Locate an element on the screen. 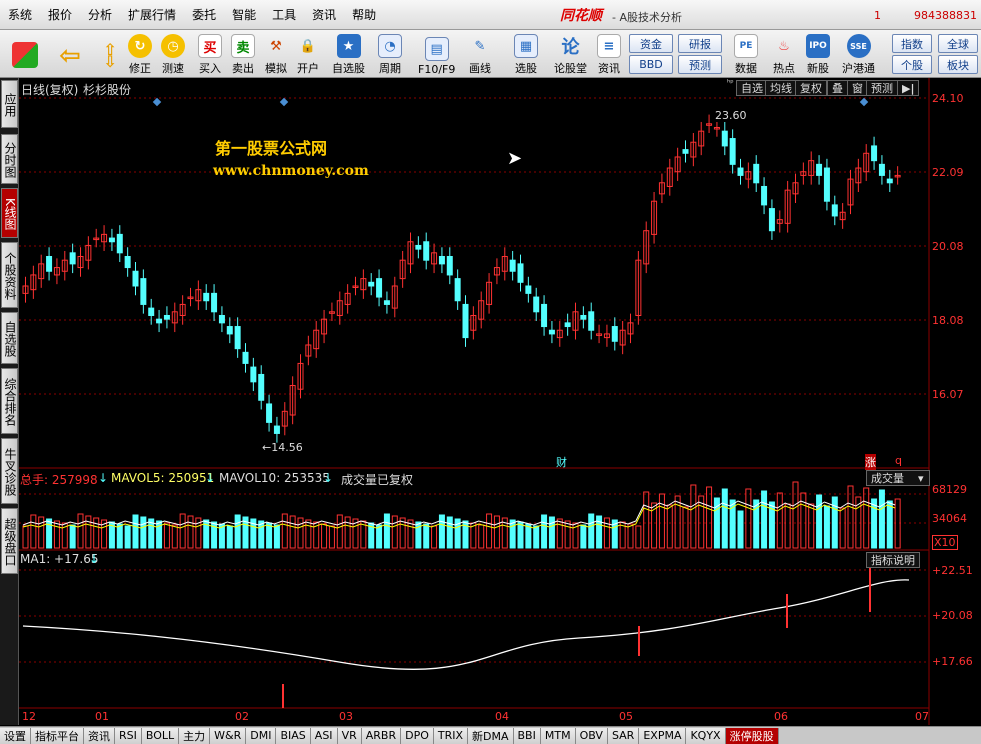 Image resolution: width=981 pixels, height=744 pixels. indicator-tab-19: EXPMA is located at coordinates (663, 735).